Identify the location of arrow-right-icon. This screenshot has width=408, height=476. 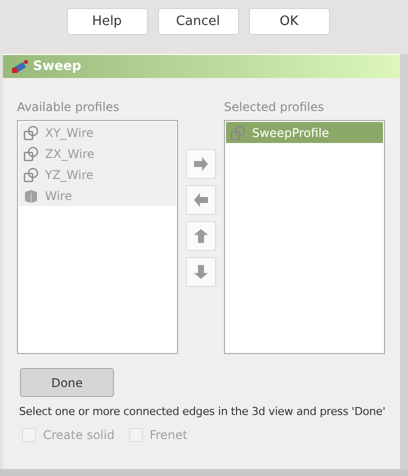
(201, 164).